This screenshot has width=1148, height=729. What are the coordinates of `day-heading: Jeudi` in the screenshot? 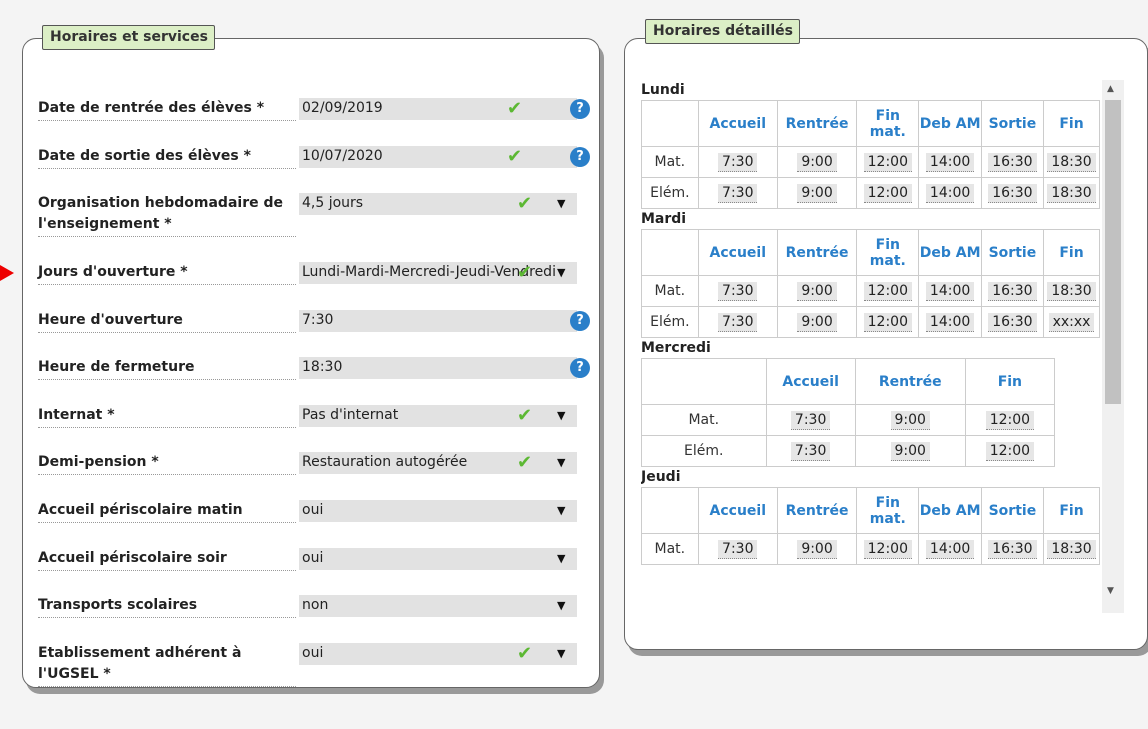 It's located at (661, 477).